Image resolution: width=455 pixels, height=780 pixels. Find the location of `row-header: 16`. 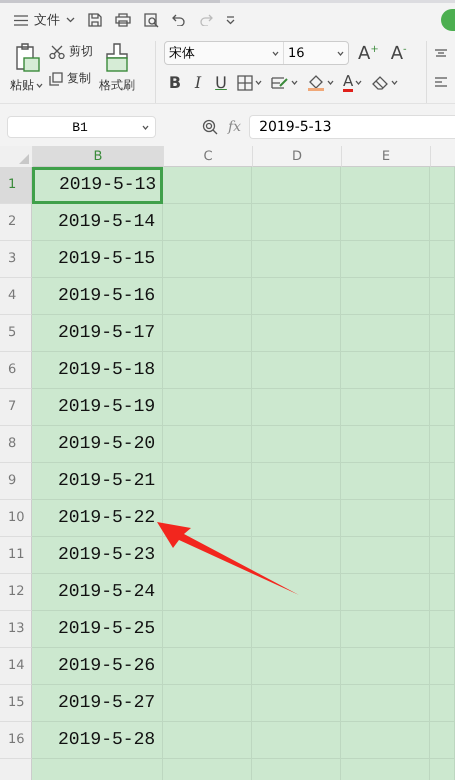

row-header: 16 is located at coordinates (16, 740).